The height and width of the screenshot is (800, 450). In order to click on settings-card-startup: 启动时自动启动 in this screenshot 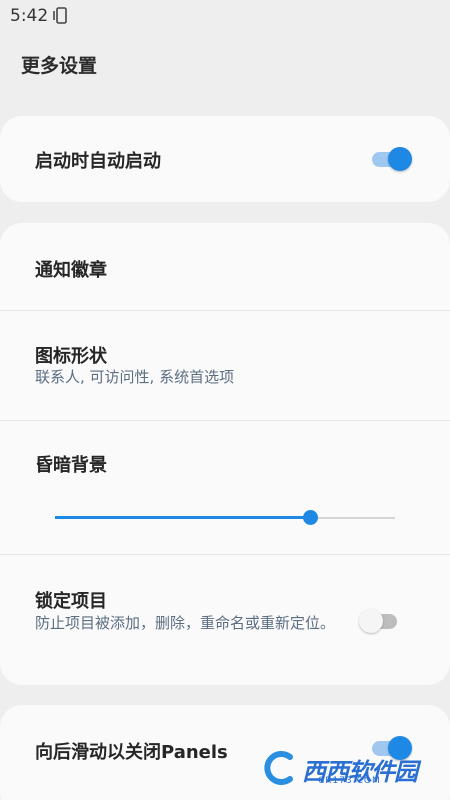, I will do `click(225, 159)`.